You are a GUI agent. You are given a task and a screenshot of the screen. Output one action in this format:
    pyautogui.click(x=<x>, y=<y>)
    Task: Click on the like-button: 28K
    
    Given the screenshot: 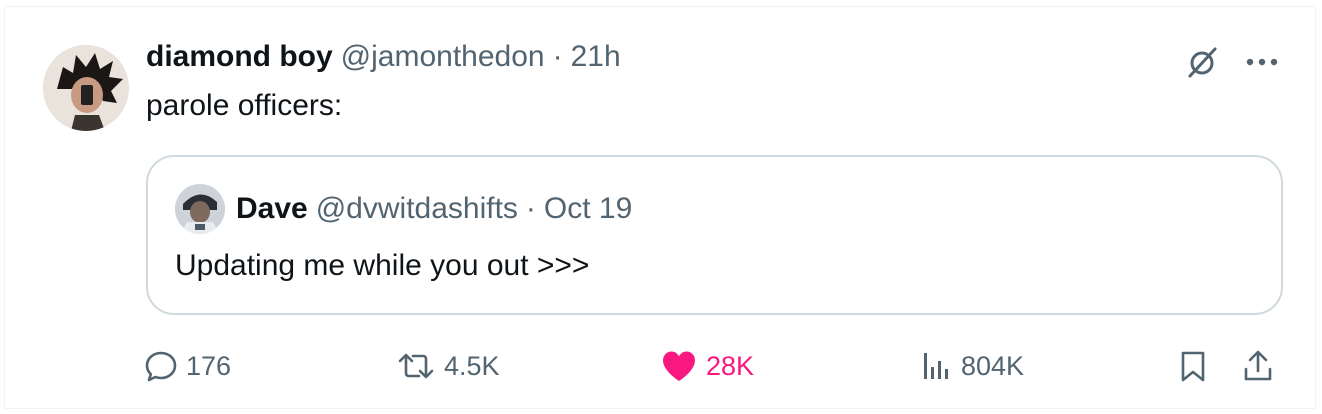 What is the action you would take?
    pyautogui.click(x=707, y=366)
    